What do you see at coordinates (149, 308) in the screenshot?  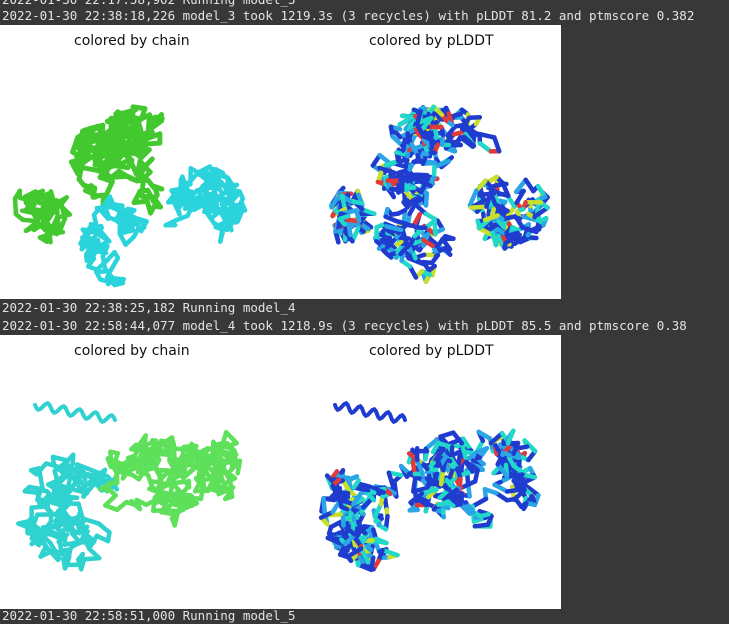 I see `log-line-running-model-4: 2022-01-30 22:38:25,182 Running model_4` at bounding box center [149, 308].